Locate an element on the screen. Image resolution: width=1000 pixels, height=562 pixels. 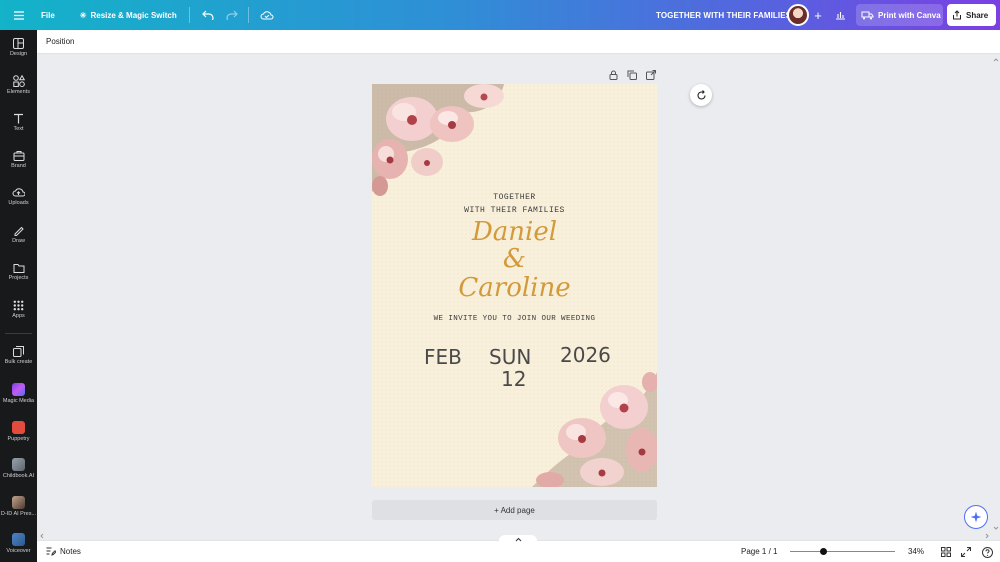
zoom-slider-handle is located at coordinates (823, 551).